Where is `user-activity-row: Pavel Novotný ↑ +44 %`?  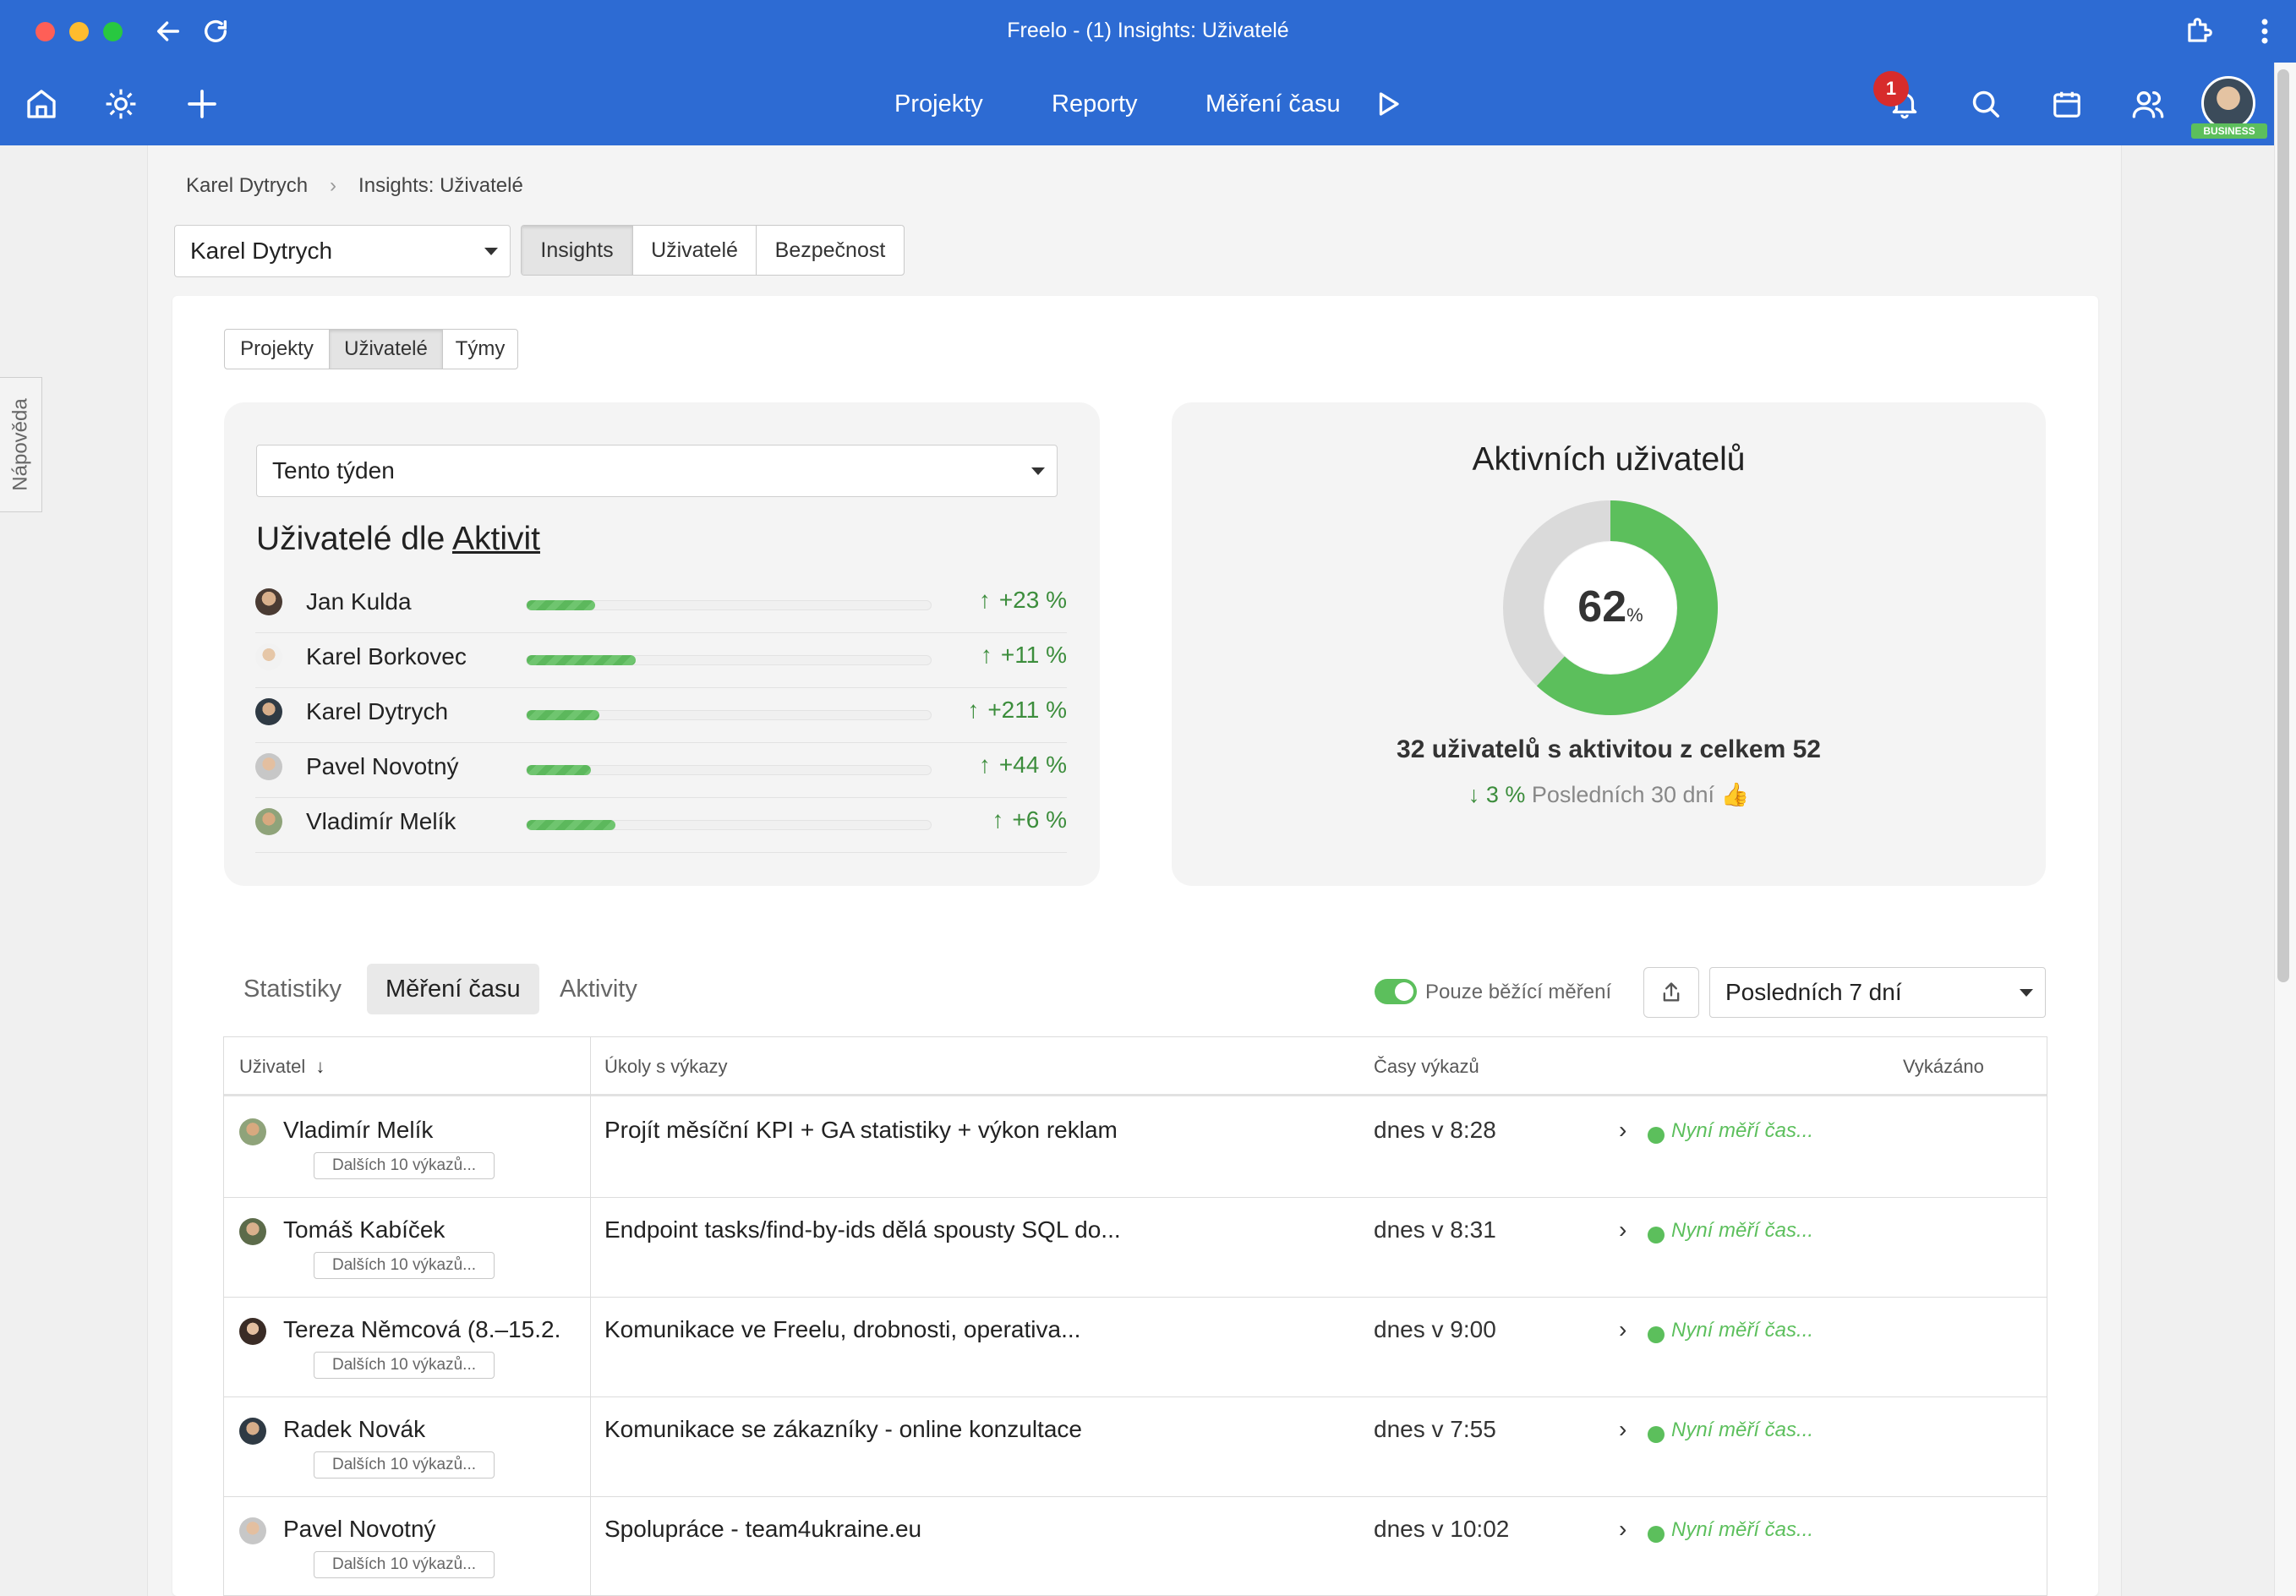
user-activity-row: Pavel Novotný ↑ +44 % is located at coordinates (661, 770).